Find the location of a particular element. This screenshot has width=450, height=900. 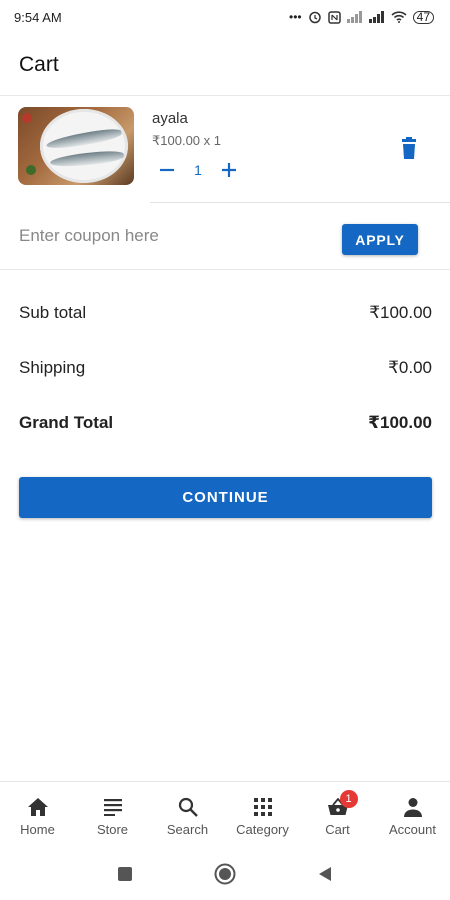

status-icons: ••• 47 is located at coordinates (361, 17).